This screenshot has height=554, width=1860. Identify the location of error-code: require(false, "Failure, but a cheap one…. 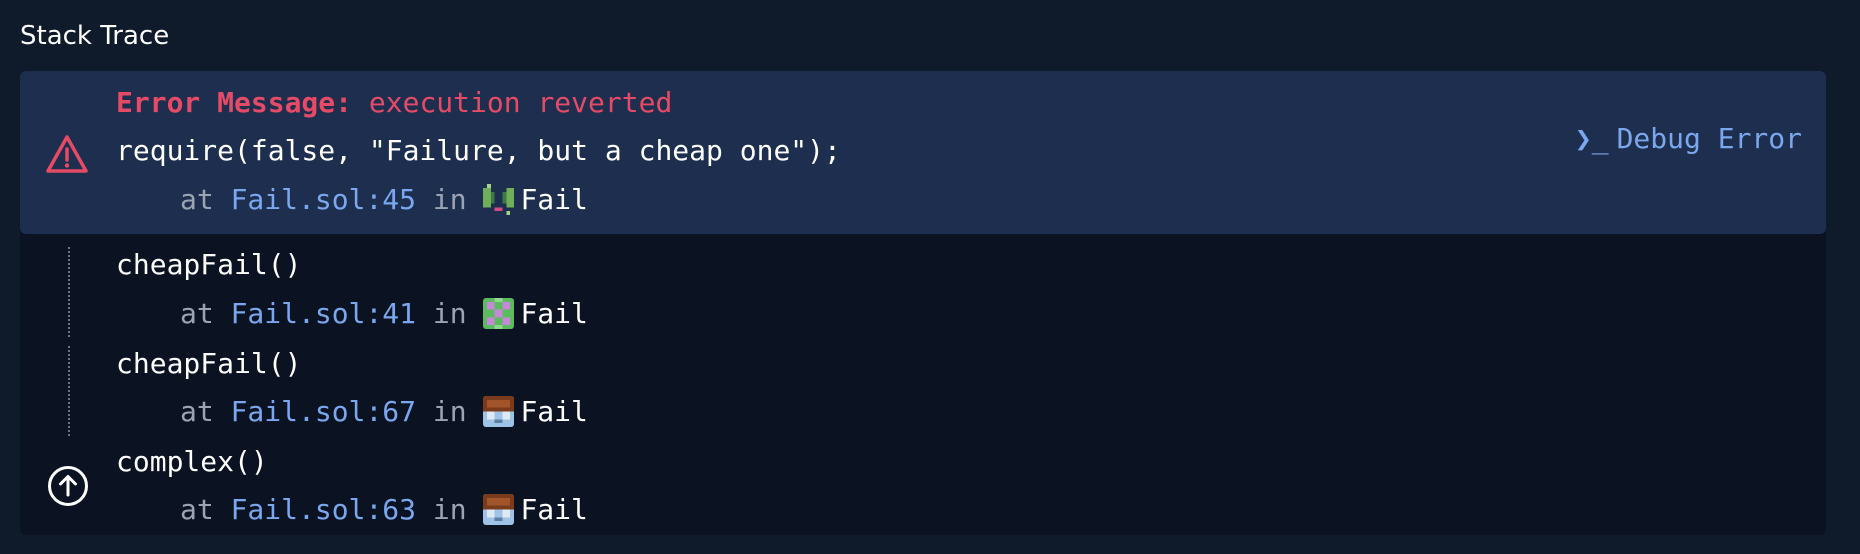
(478, 150).